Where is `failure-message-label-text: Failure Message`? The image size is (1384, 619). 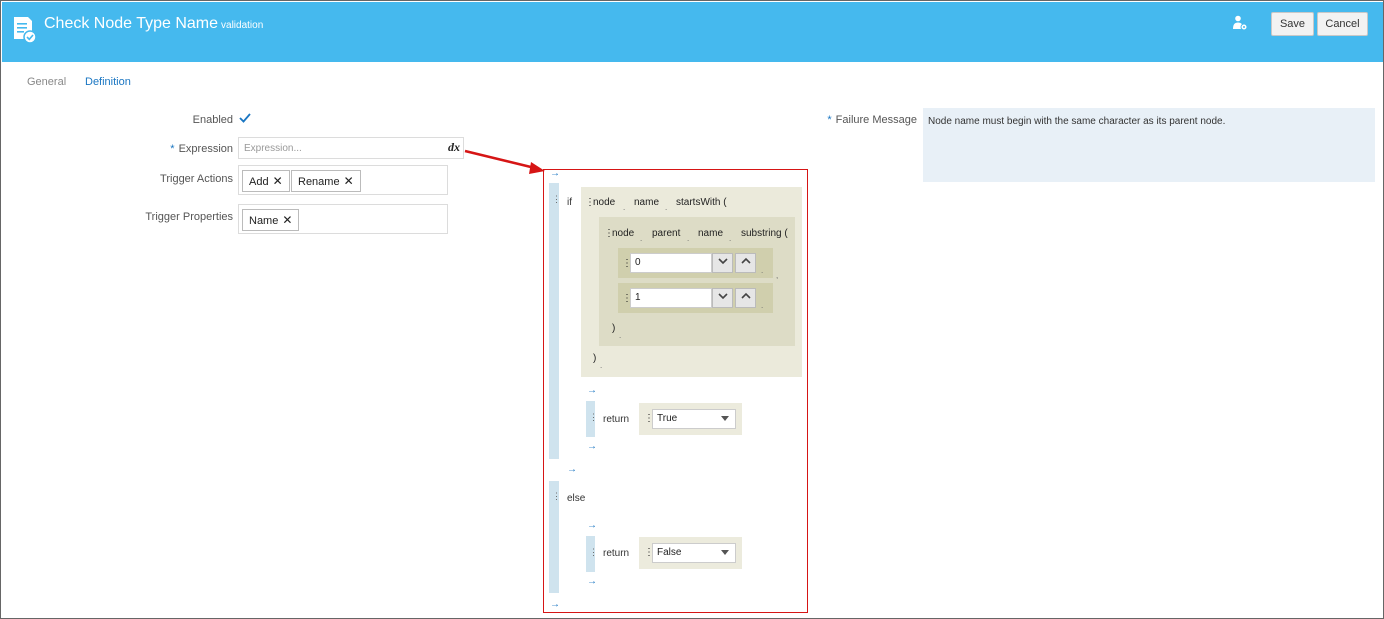 failure-message-label-text: Failure Message is located at coordinates (876, 120).